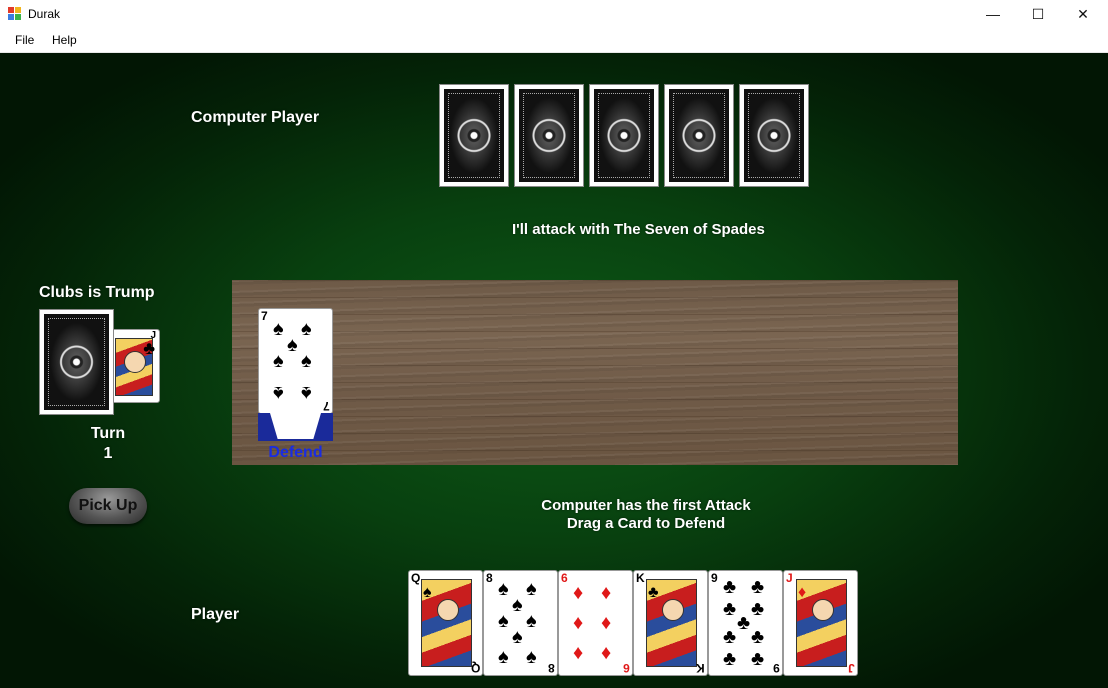 This screenshot has height=688, width=1108. What do you see at coordinates (638, 229) in the screenshot?
I see `computer-message: I'll attack with The Seven of Spades` at bounding box center [638, 229].